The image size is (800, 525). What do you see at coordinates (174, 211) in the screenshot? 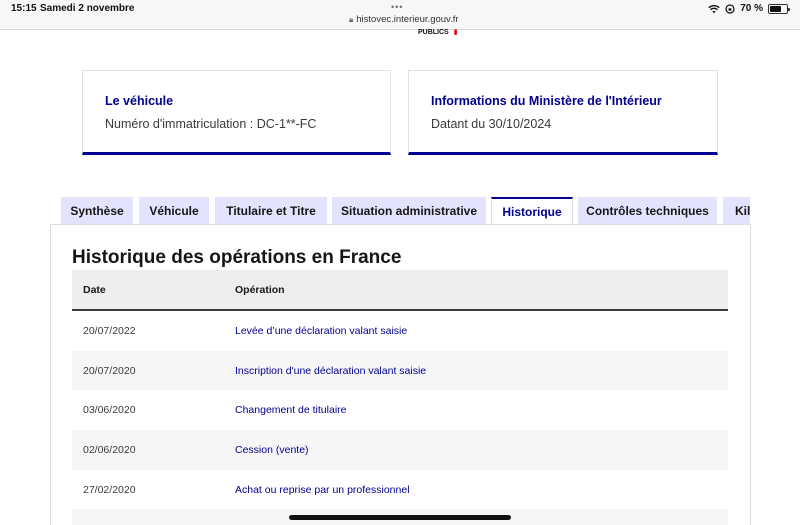
I see `tab-vehicule: Véhicule` at bounding box center [174, 211].